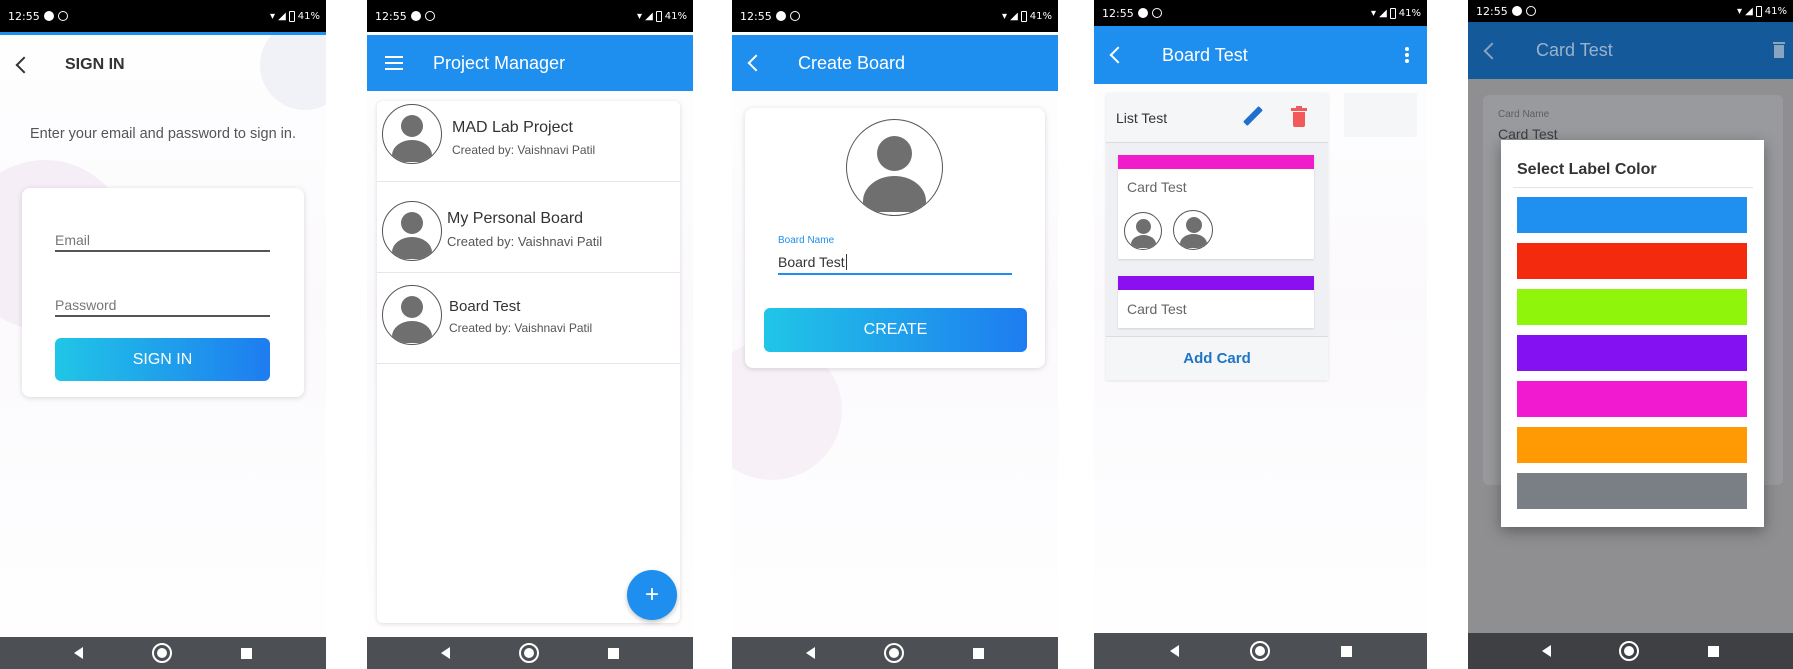  Describe the element at coordinates (1630, 50) in the screenshot. I see `app-bar: Card Test` at that location.